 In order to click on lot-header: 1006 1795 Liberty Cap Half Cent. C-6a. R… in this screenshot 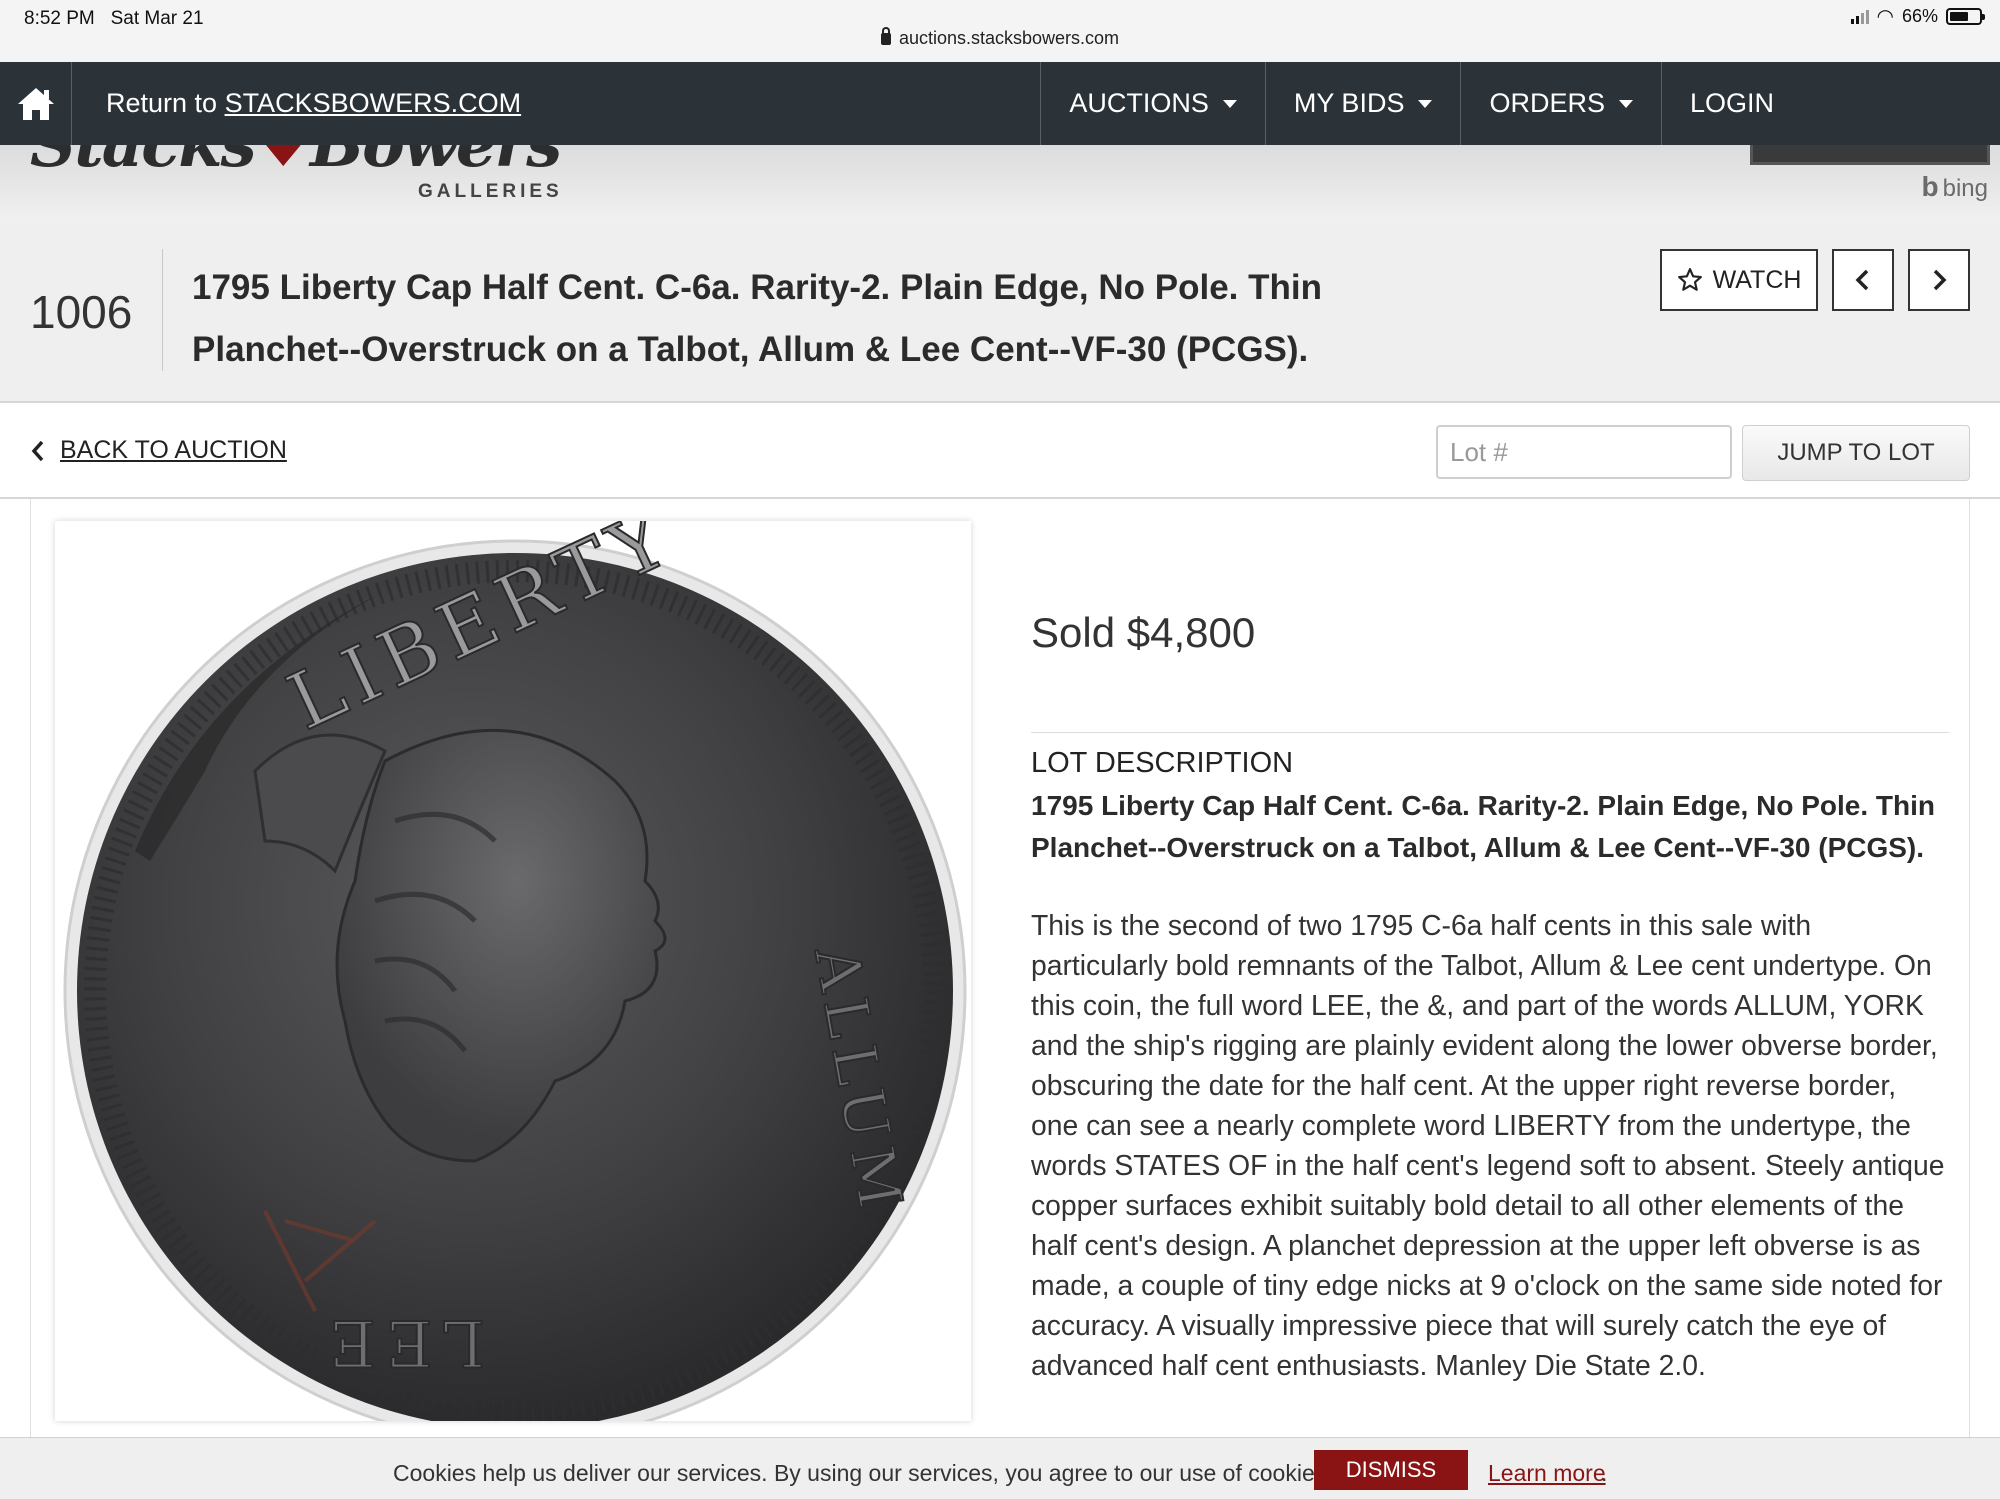, I will do `click(1000, 313)`.